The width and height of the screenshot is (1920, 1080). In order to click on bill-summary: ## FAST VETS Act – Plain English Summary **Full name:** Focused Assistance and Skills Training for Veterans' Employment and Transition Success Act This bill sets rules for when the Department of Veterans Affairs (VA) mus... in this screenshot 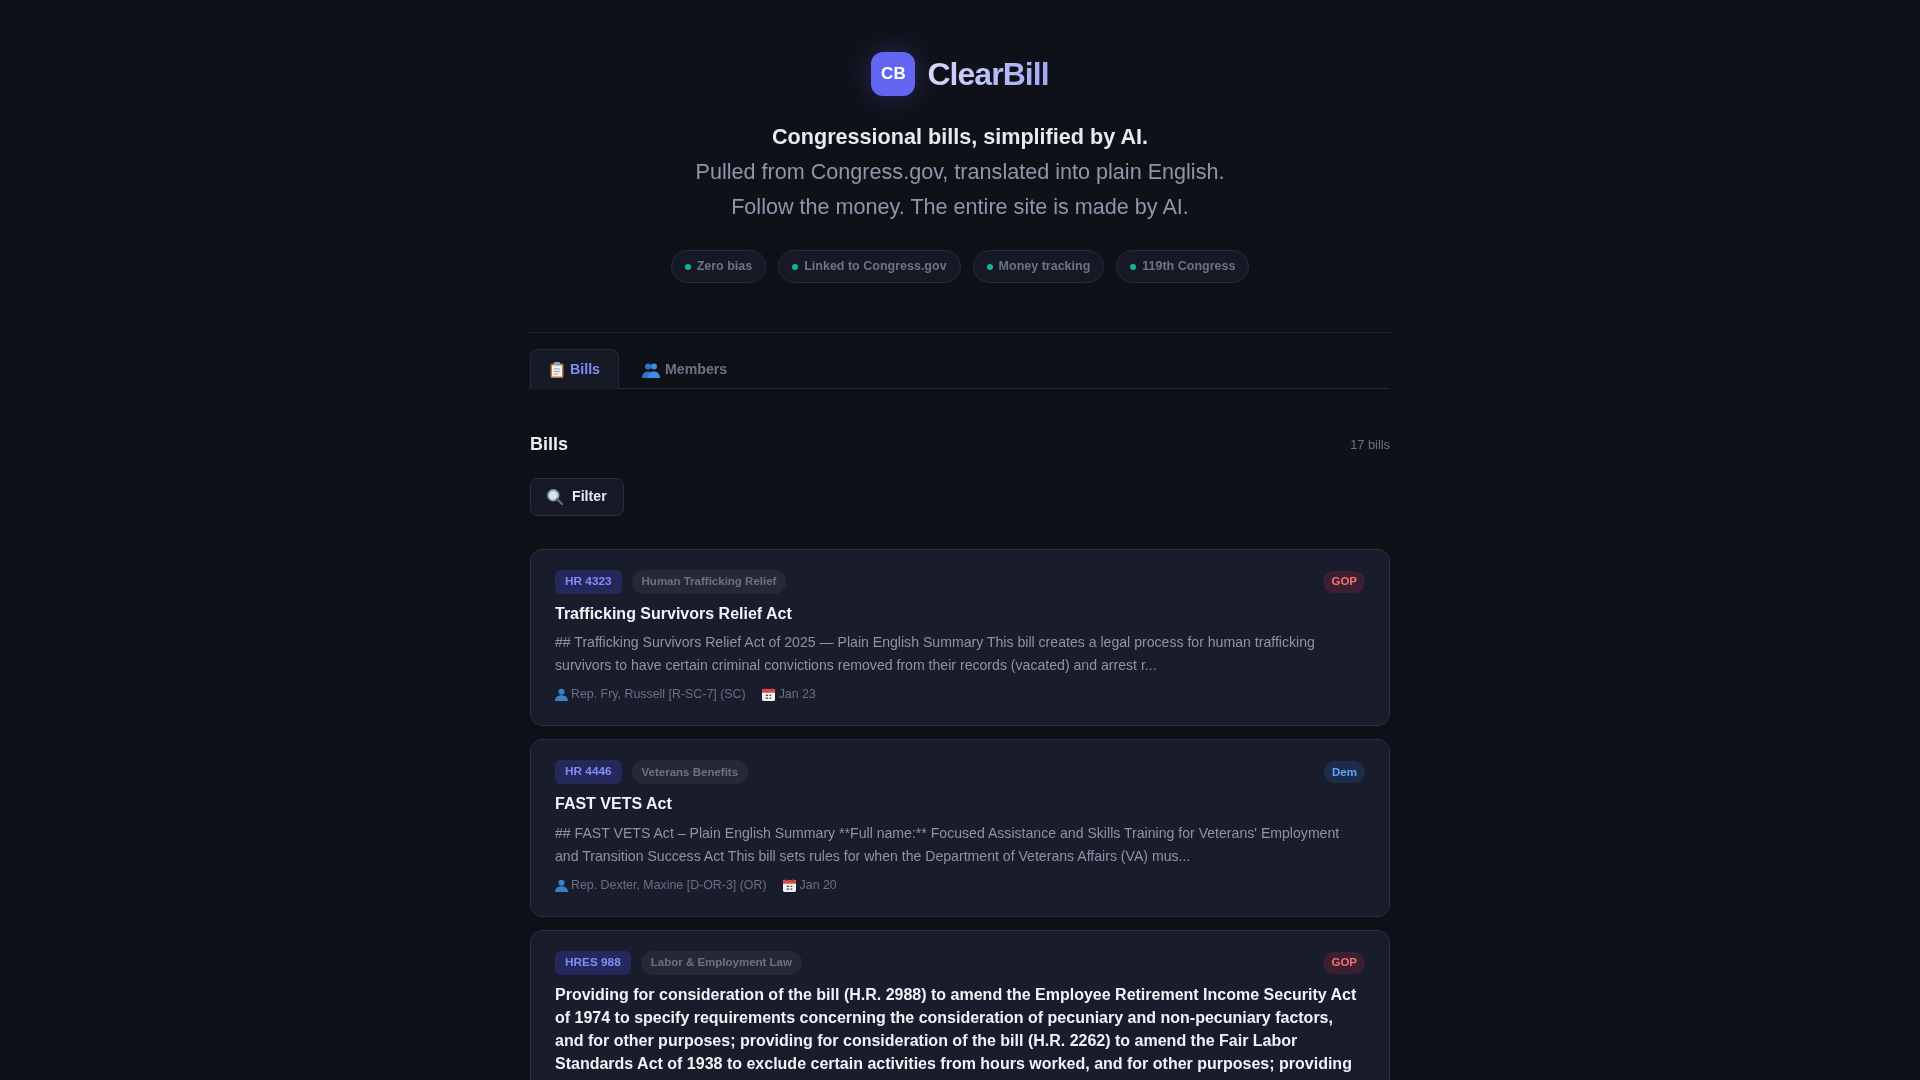, I will do `click(948, 844)`.